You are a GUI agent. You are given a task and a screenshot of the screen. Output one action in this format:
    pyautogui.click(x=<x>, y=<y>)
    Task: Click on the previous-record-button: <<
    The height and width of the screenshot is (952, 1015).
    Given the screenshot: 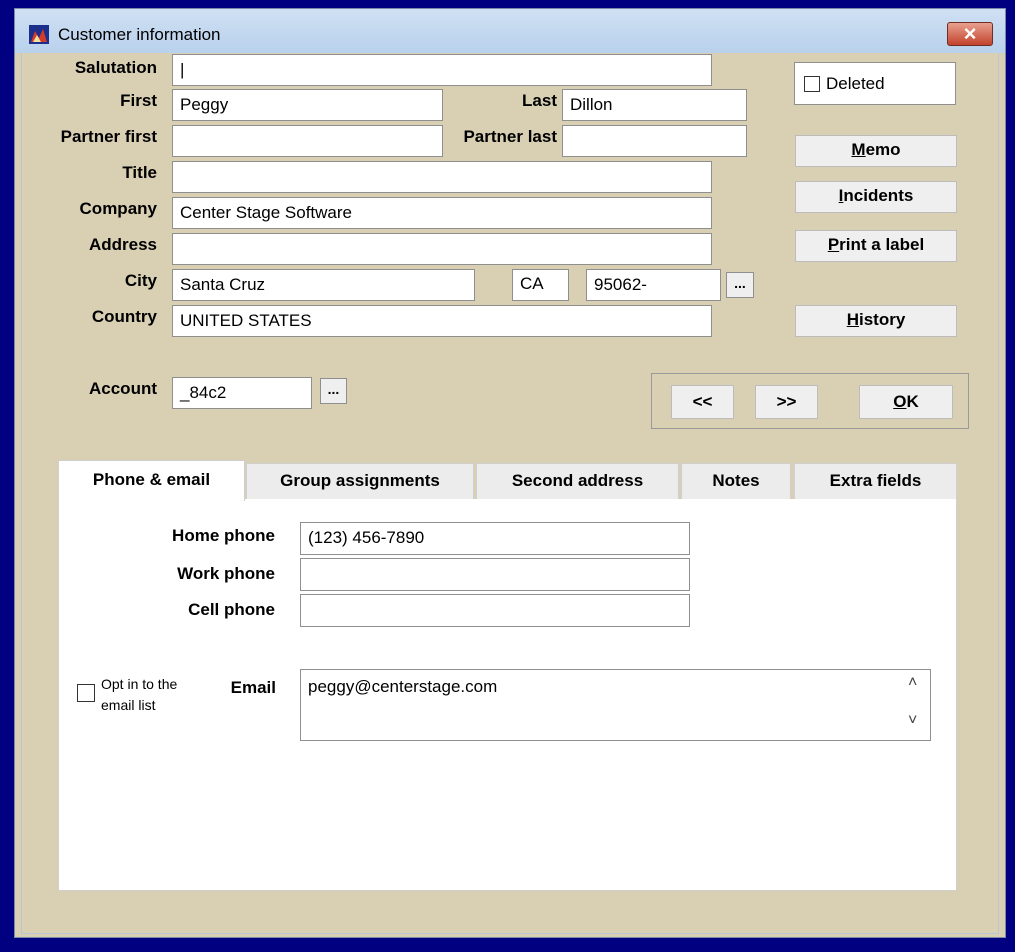 What is the action you would take?
    pyautogui.click(x=702, y=402)
    